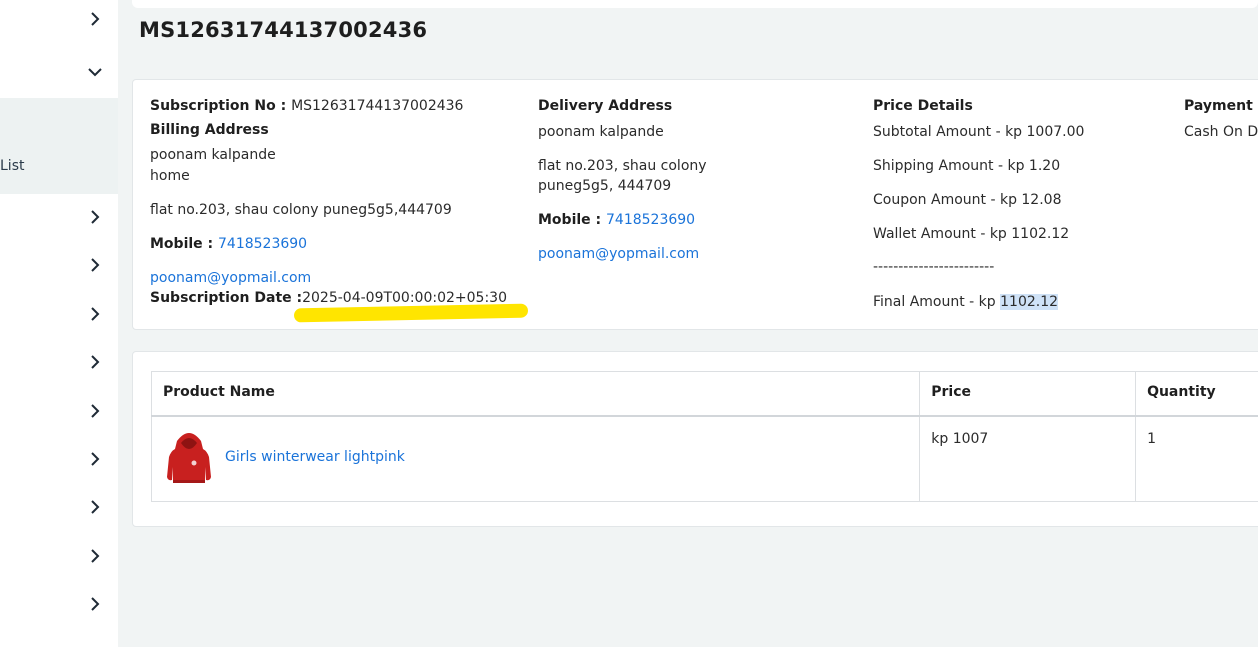 This screenshot has width=1258, height=647. What do you see at coordinates (1221, 132) in the screenshot?
I see `payment-method: Cash On D` at bounding box center [1221, 132].